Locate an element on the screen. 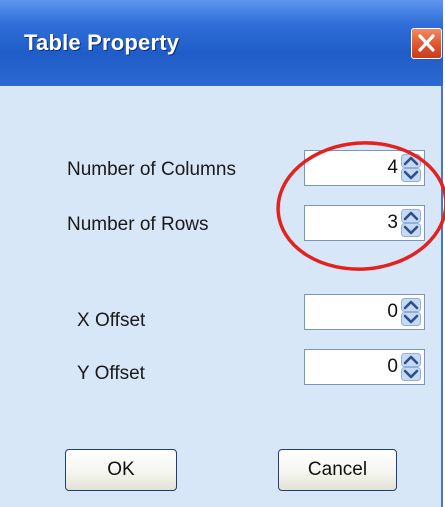 This screenshot has height=507, width=445. x-offset-spinner: 0 is located at coordinates (364, 312).